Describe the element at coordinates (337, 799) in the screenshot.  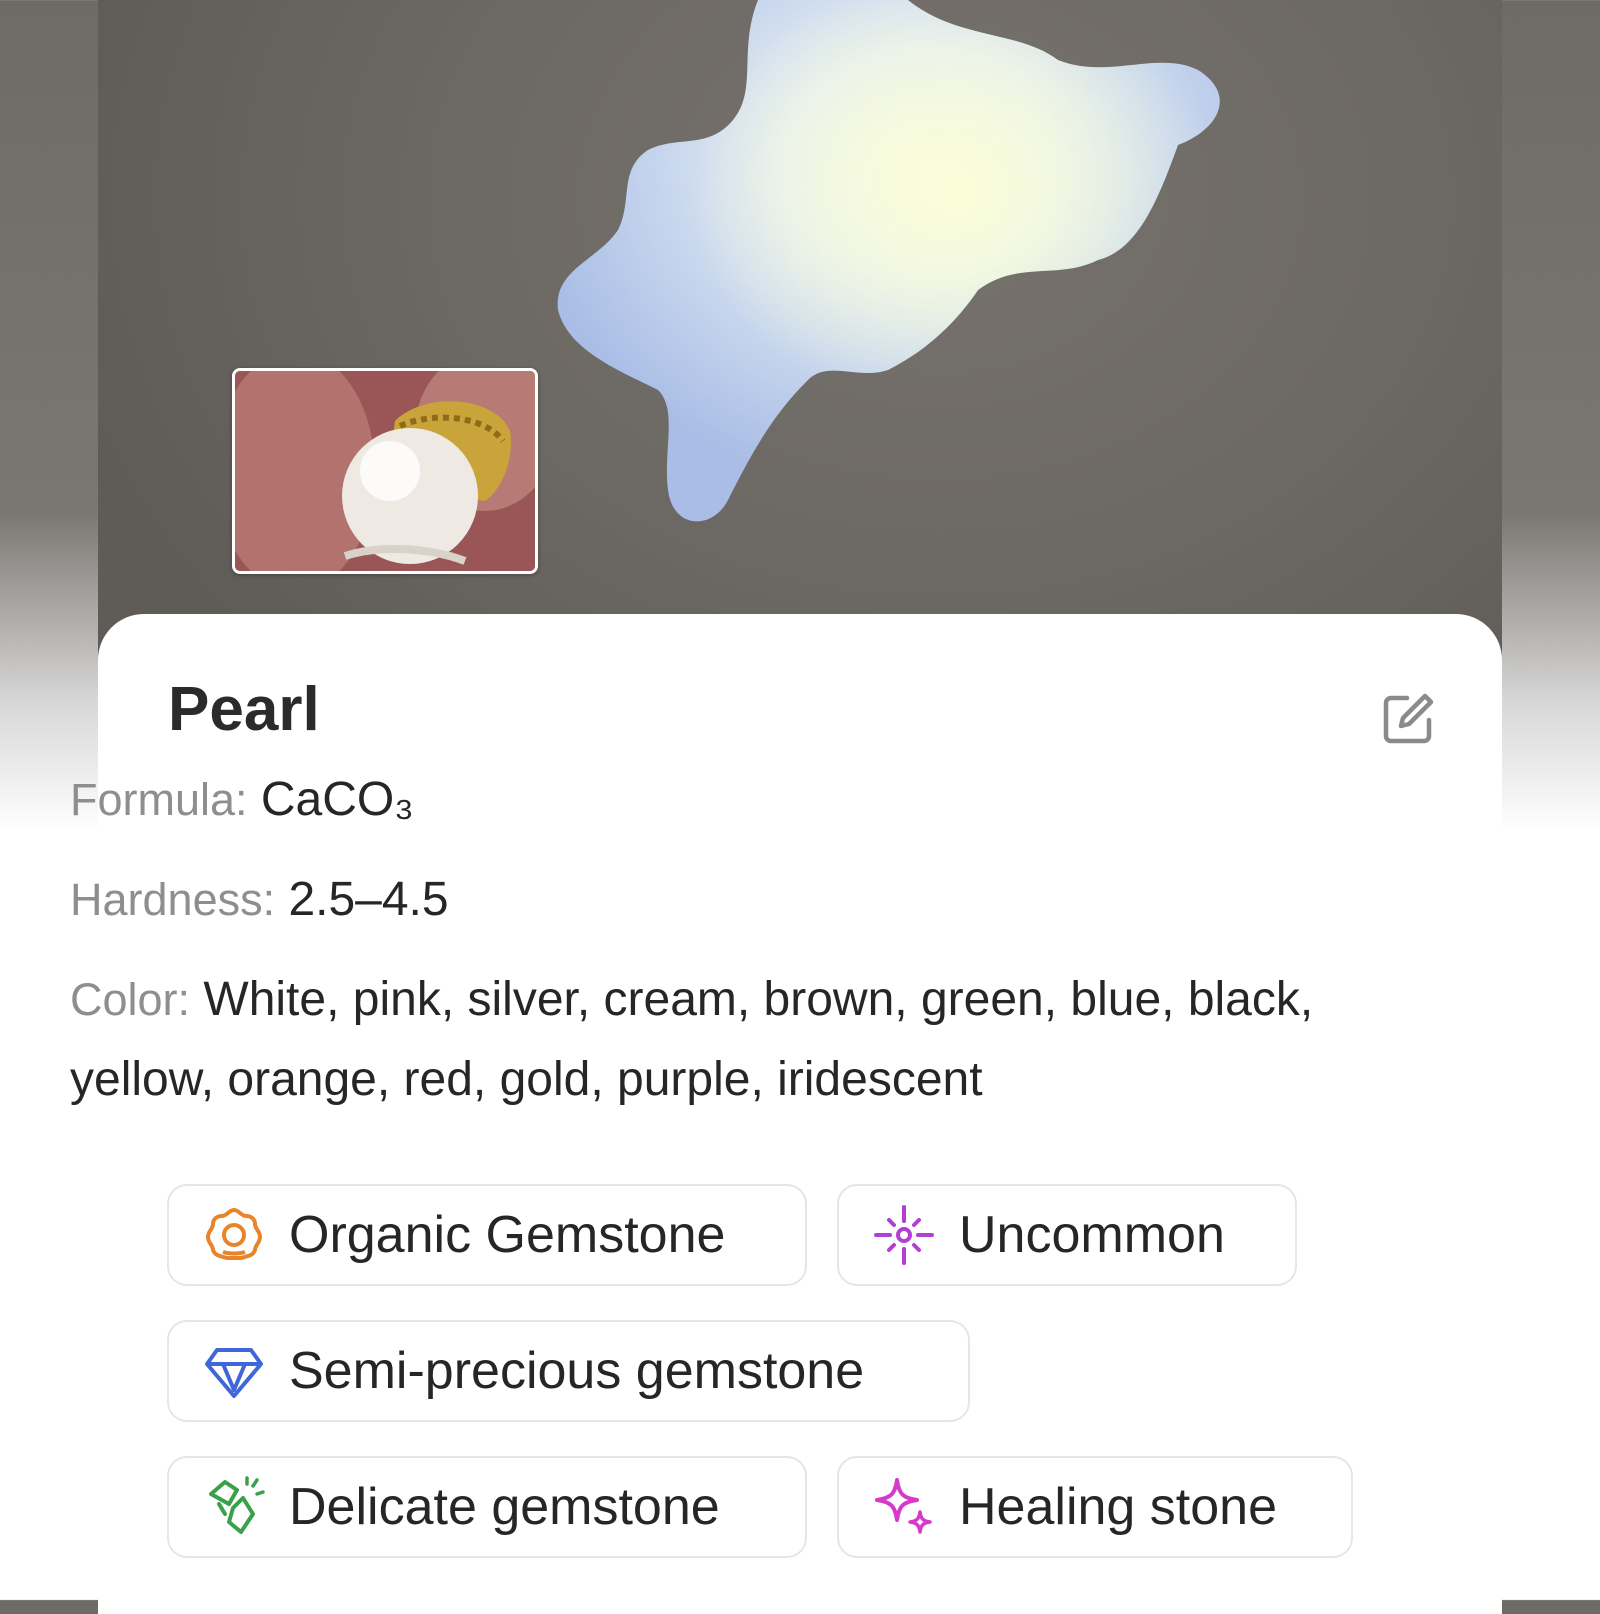
I see `formula-value: CaCO₃` at that location.